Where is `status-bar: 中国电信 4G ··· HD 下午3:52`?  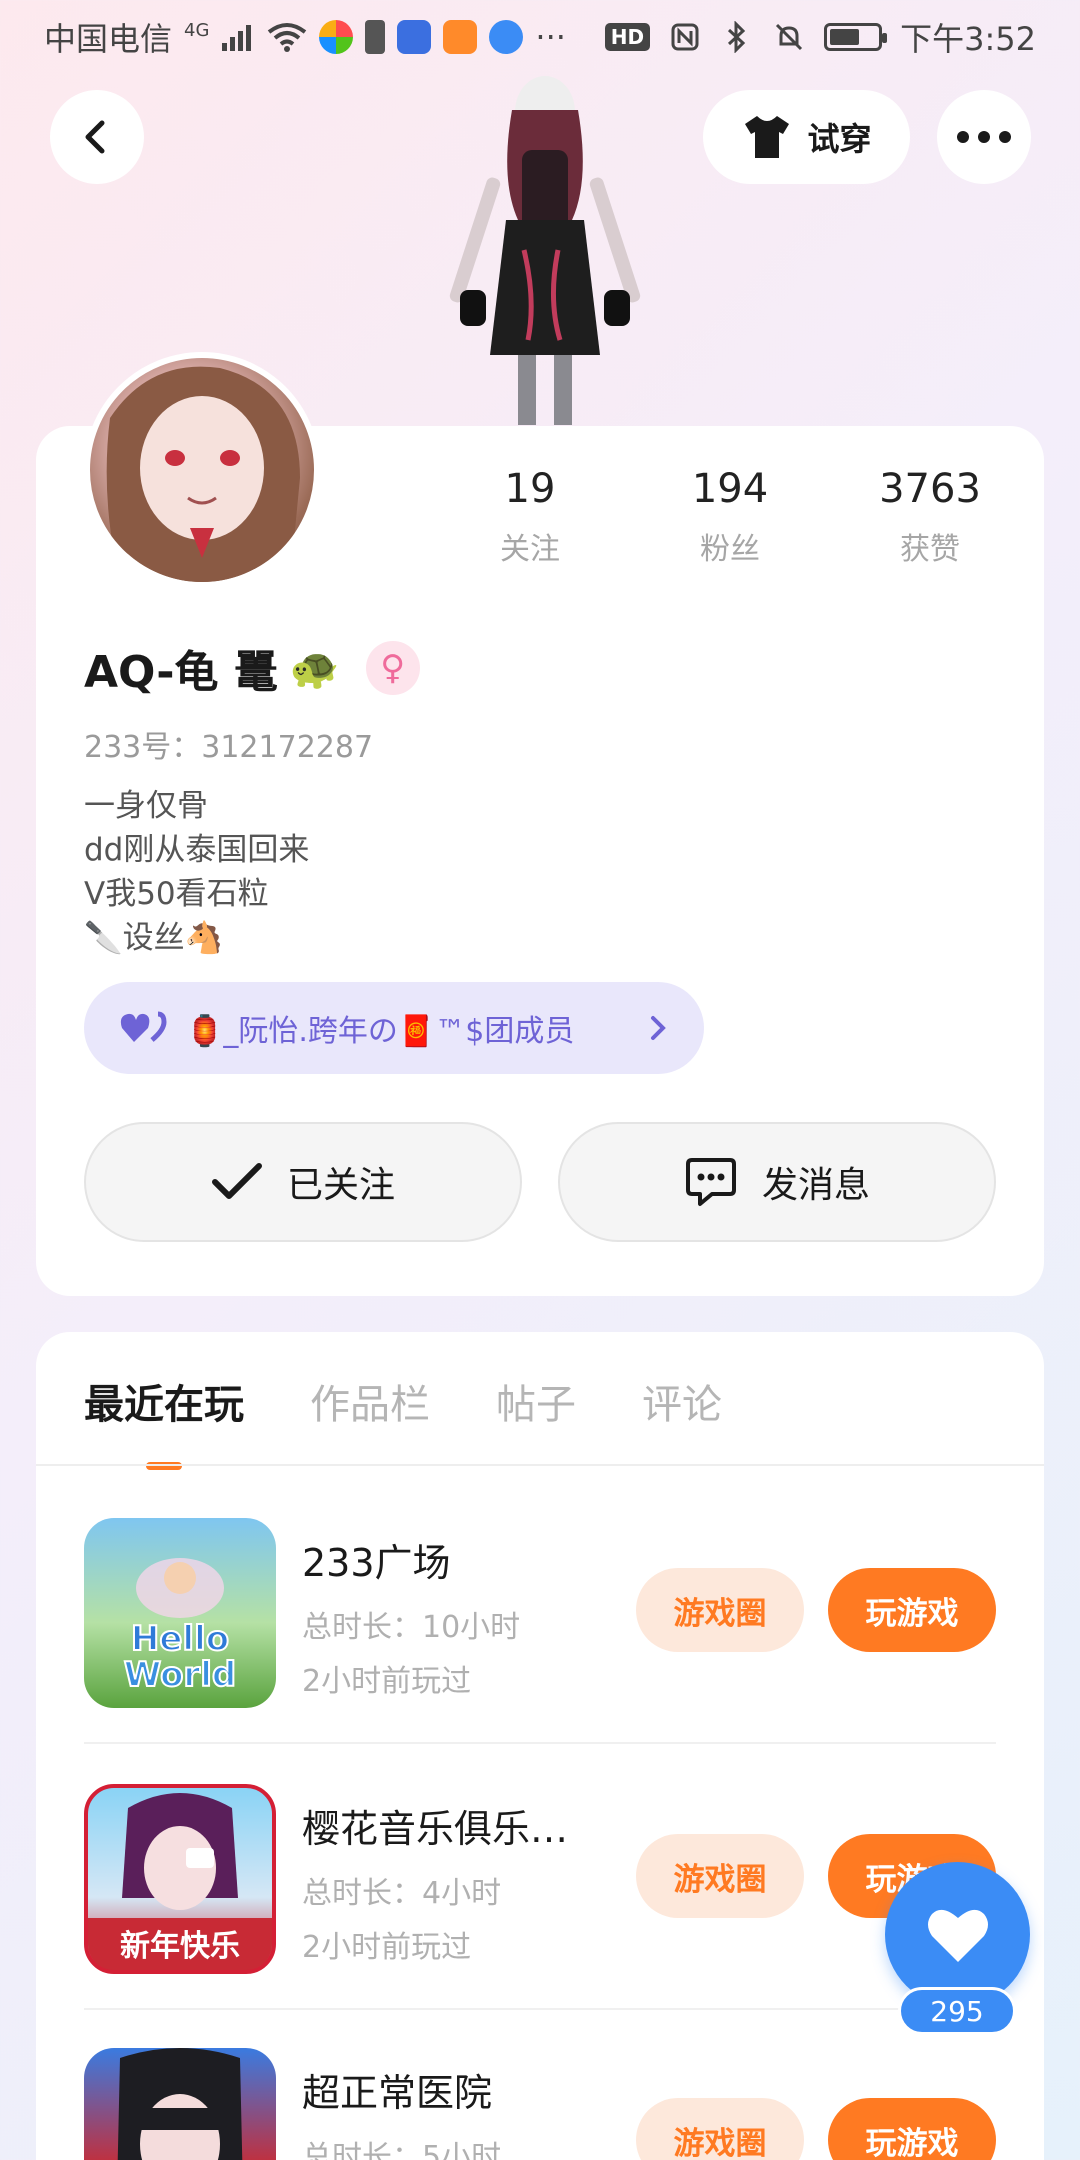 status-bar: 中国电信 4G ··· HD 下午3:52 is located at coordinates (540, 37).